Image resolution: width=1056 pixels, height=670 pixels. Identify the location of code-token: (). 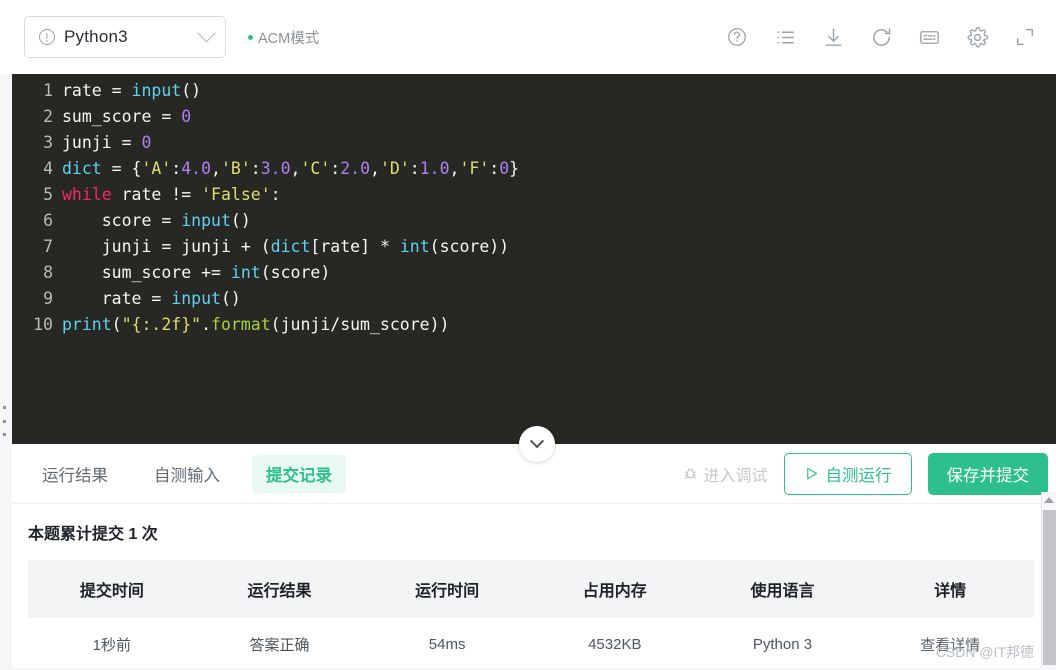
(191, 90).